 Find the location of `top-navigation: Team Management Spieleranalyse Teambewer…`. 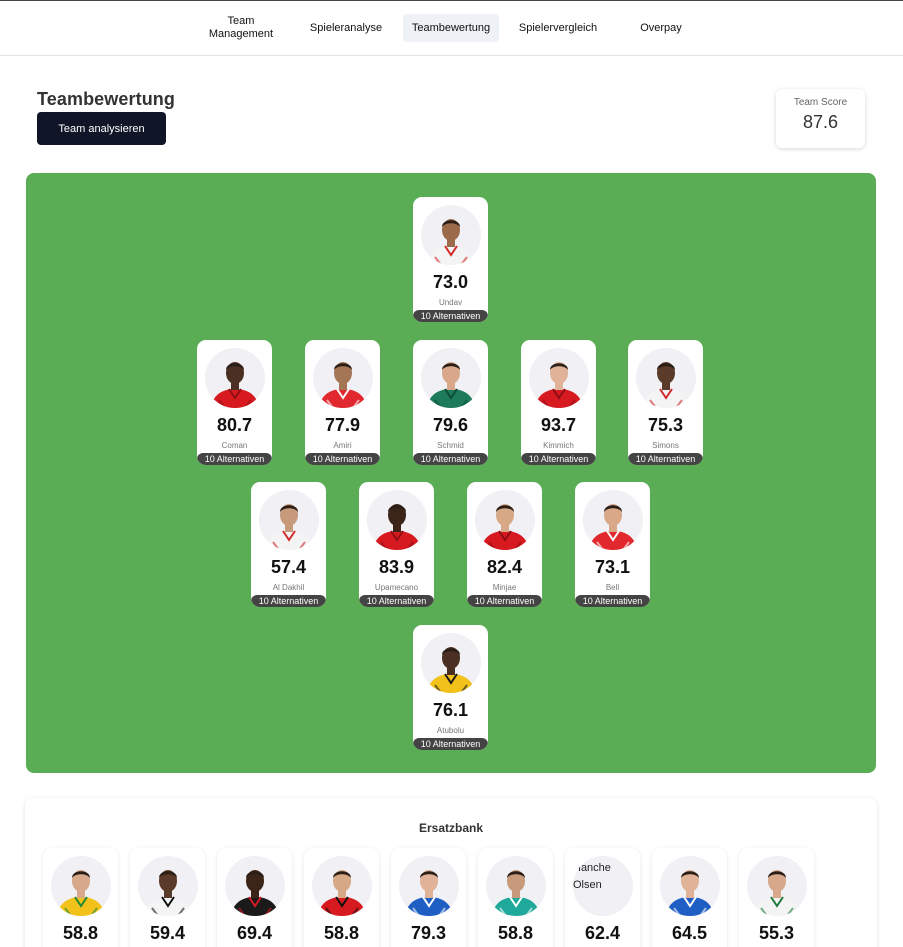

top-navigation: Team Management Spieleranalyse Teambewer… is located at coordinates (451, 28).